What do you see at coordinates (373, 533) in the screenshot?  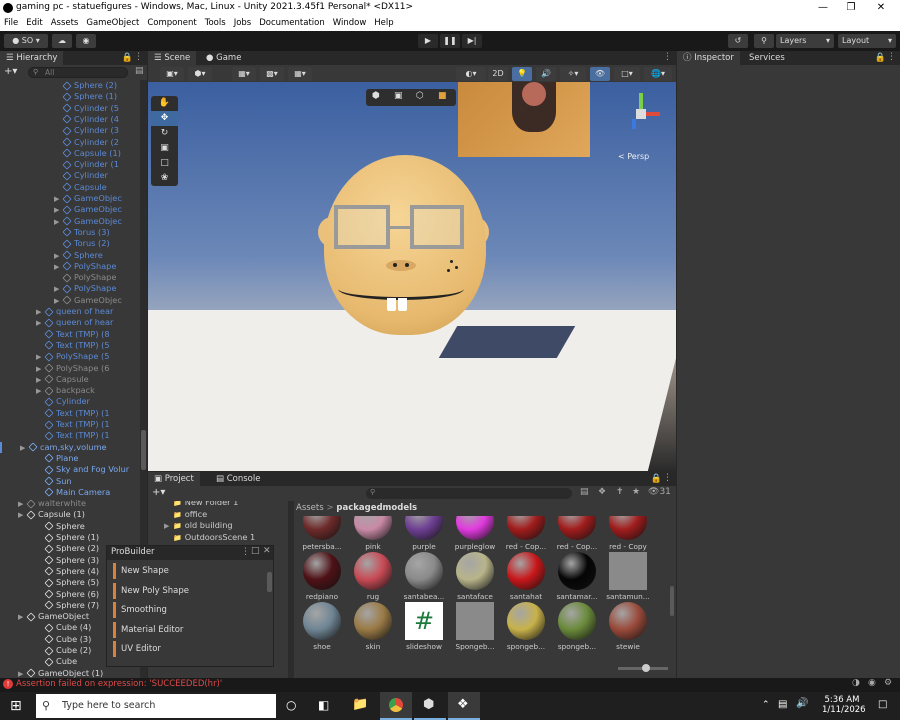 I see `asset-tile: pink` at bounding box center [373, 533].